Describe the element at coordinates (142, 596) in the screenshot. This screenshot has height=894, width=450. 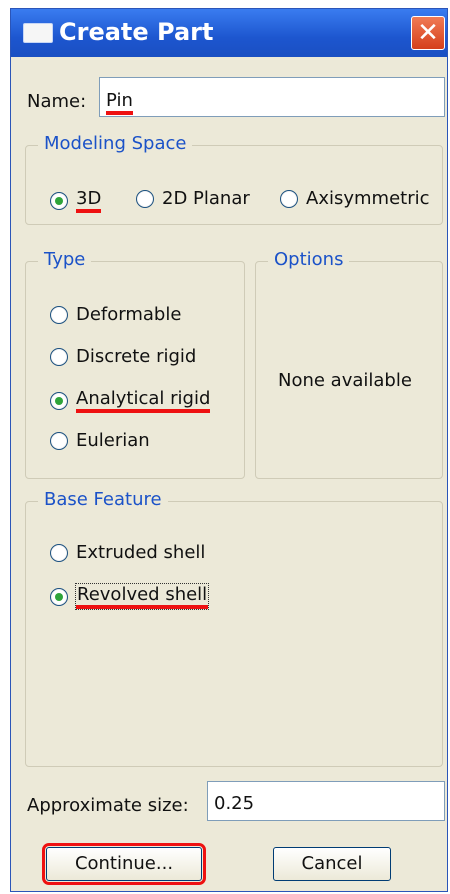
I see `radio-revolved-shell-label: Revolved shell` at that location.